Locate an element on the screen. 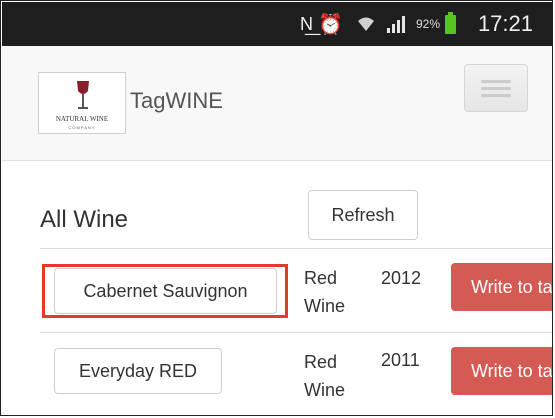 This screenshot has width=555, height=418. hamburger-menu-icon is located at coordinates (496, 88).